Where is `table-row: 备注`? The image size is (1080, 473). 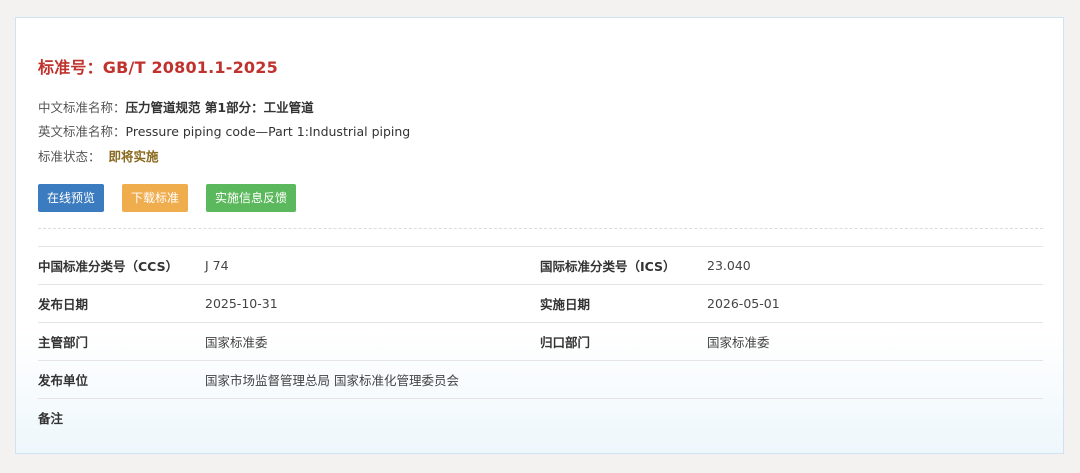 table-row: 备注 is located at coordinates (540, 417).